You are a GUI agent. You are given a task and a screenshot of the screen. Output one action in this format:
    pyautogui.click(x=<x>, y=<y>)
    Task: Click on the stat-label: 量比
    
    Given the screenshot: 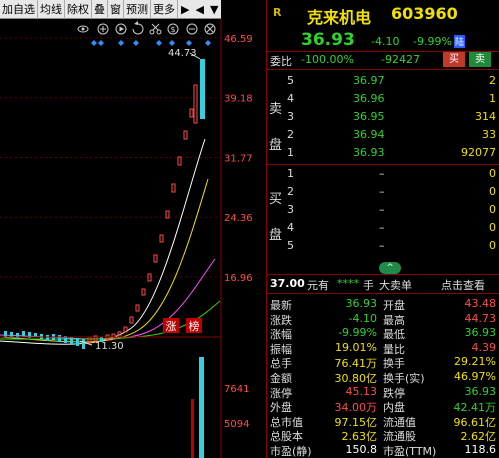 What is the action you would take?
    pyautogui.click(x=394, y=349)
    